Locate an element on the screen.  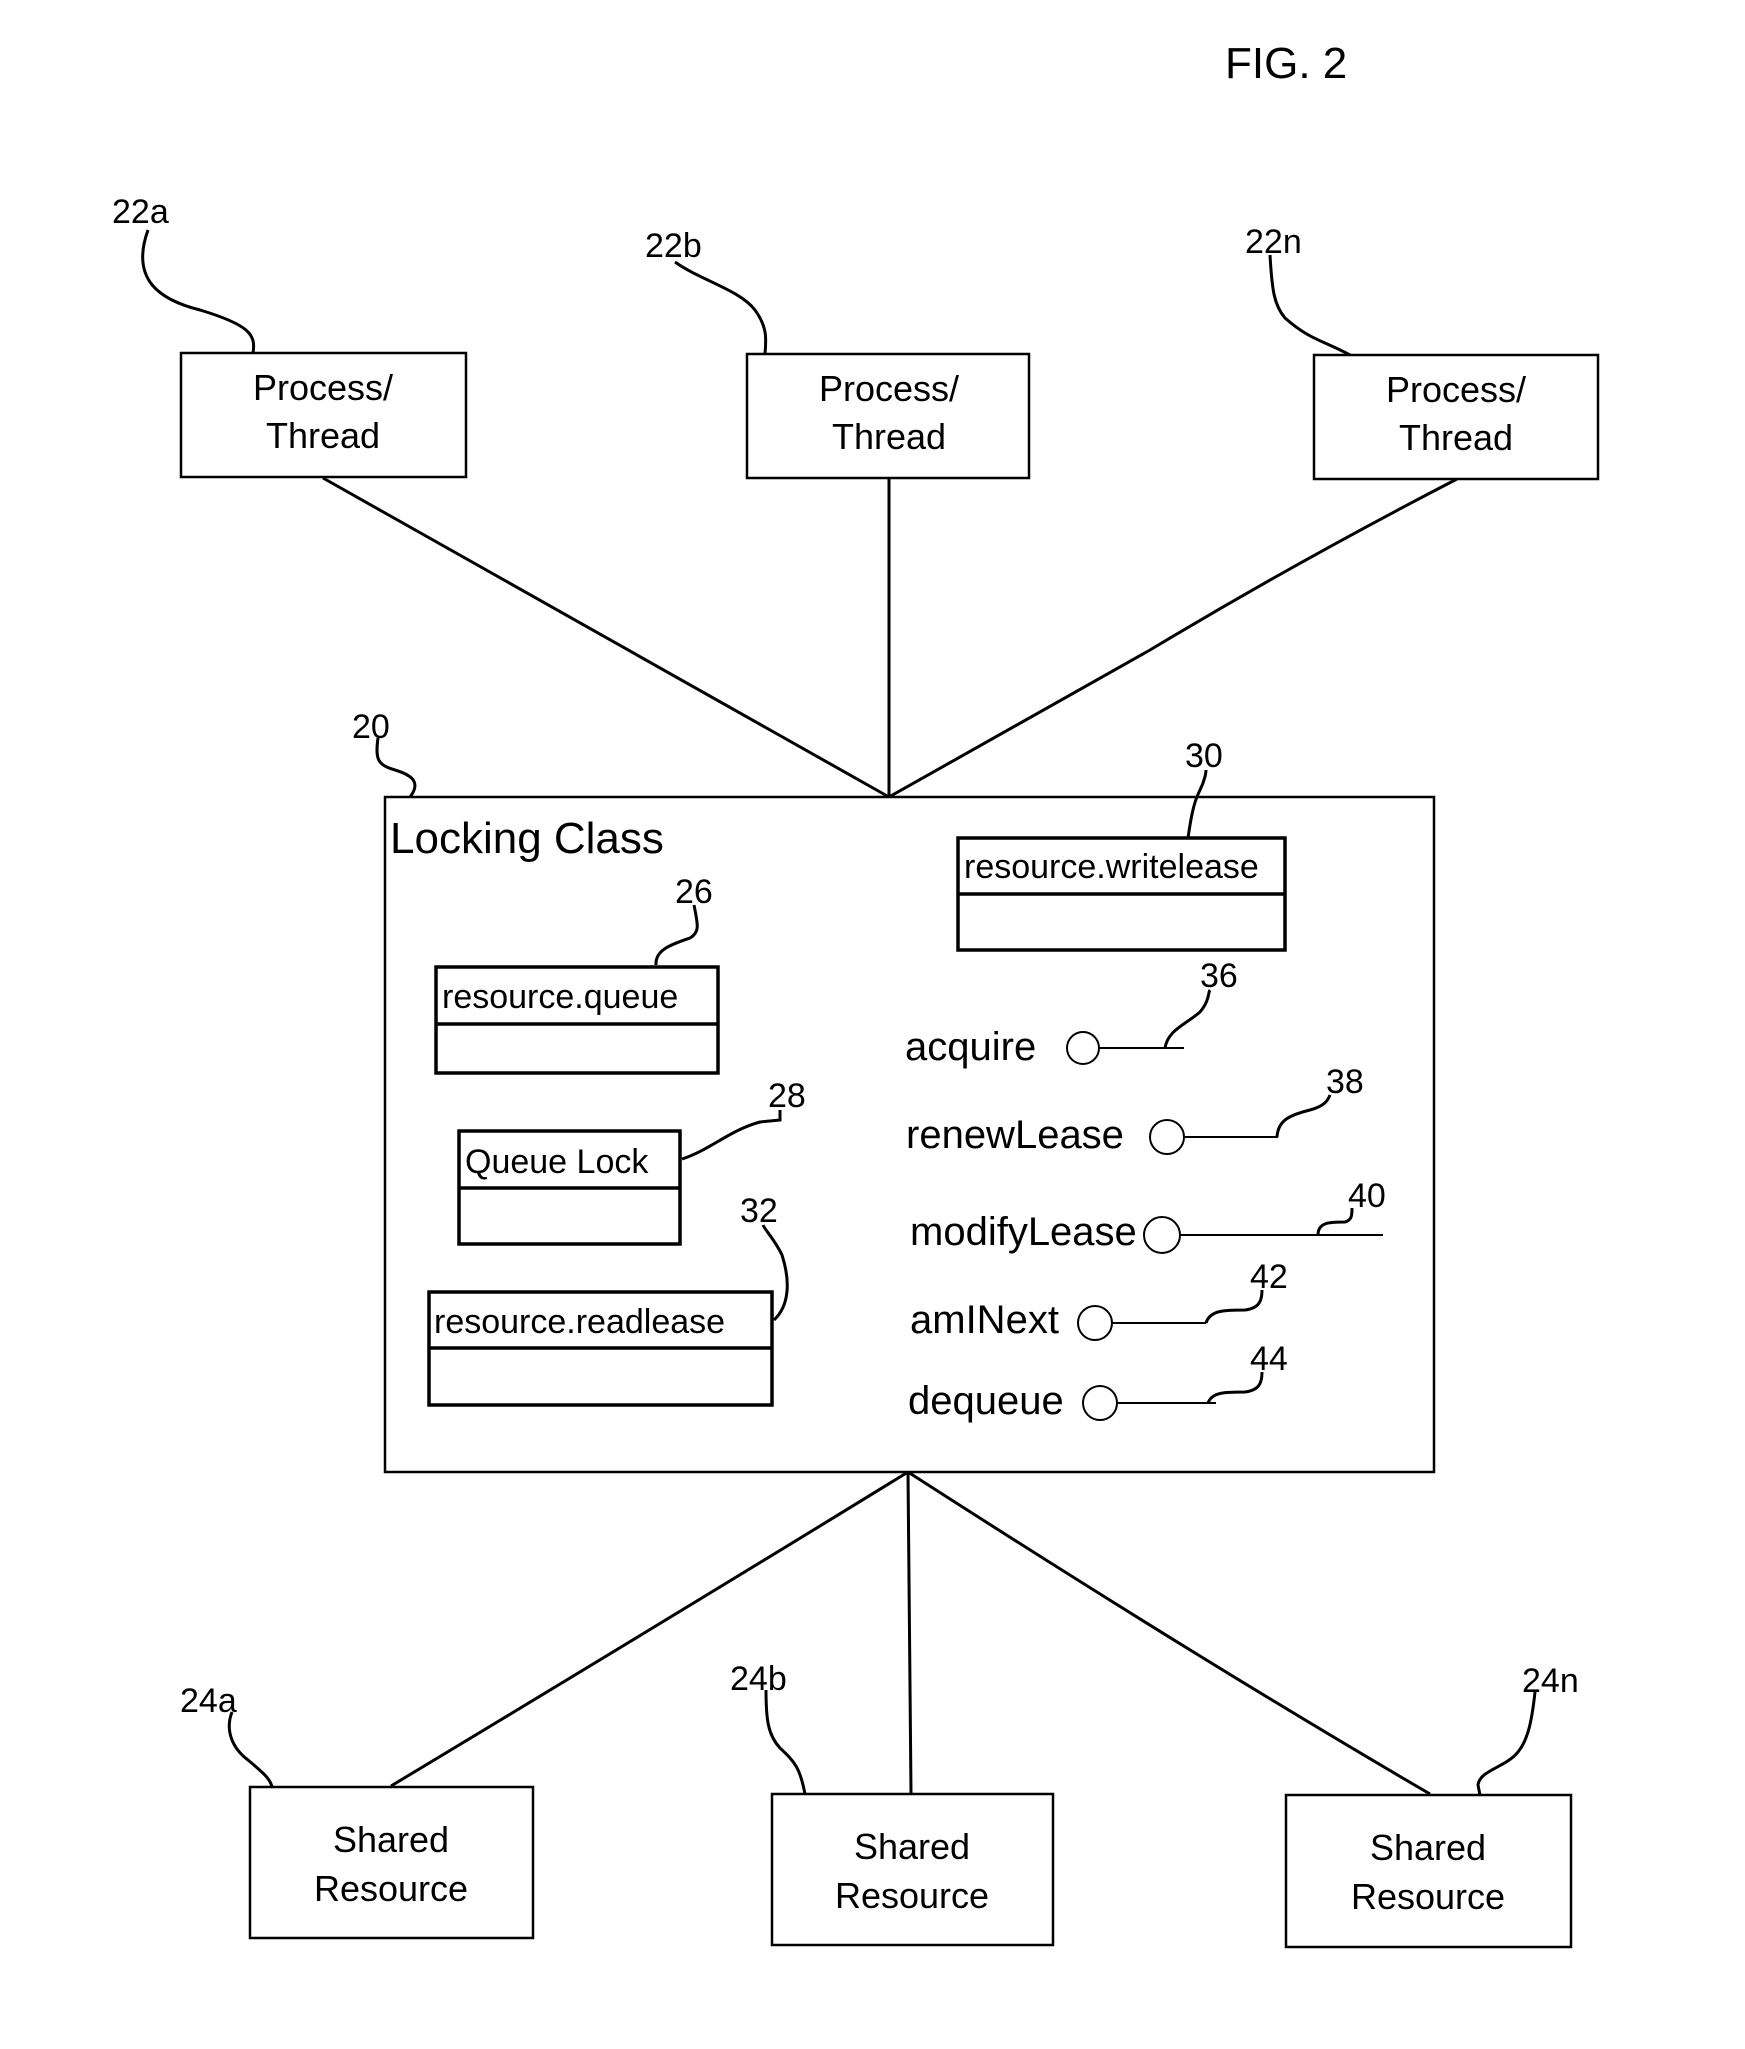
leader-24n is located at coordinates (1506, 1743).